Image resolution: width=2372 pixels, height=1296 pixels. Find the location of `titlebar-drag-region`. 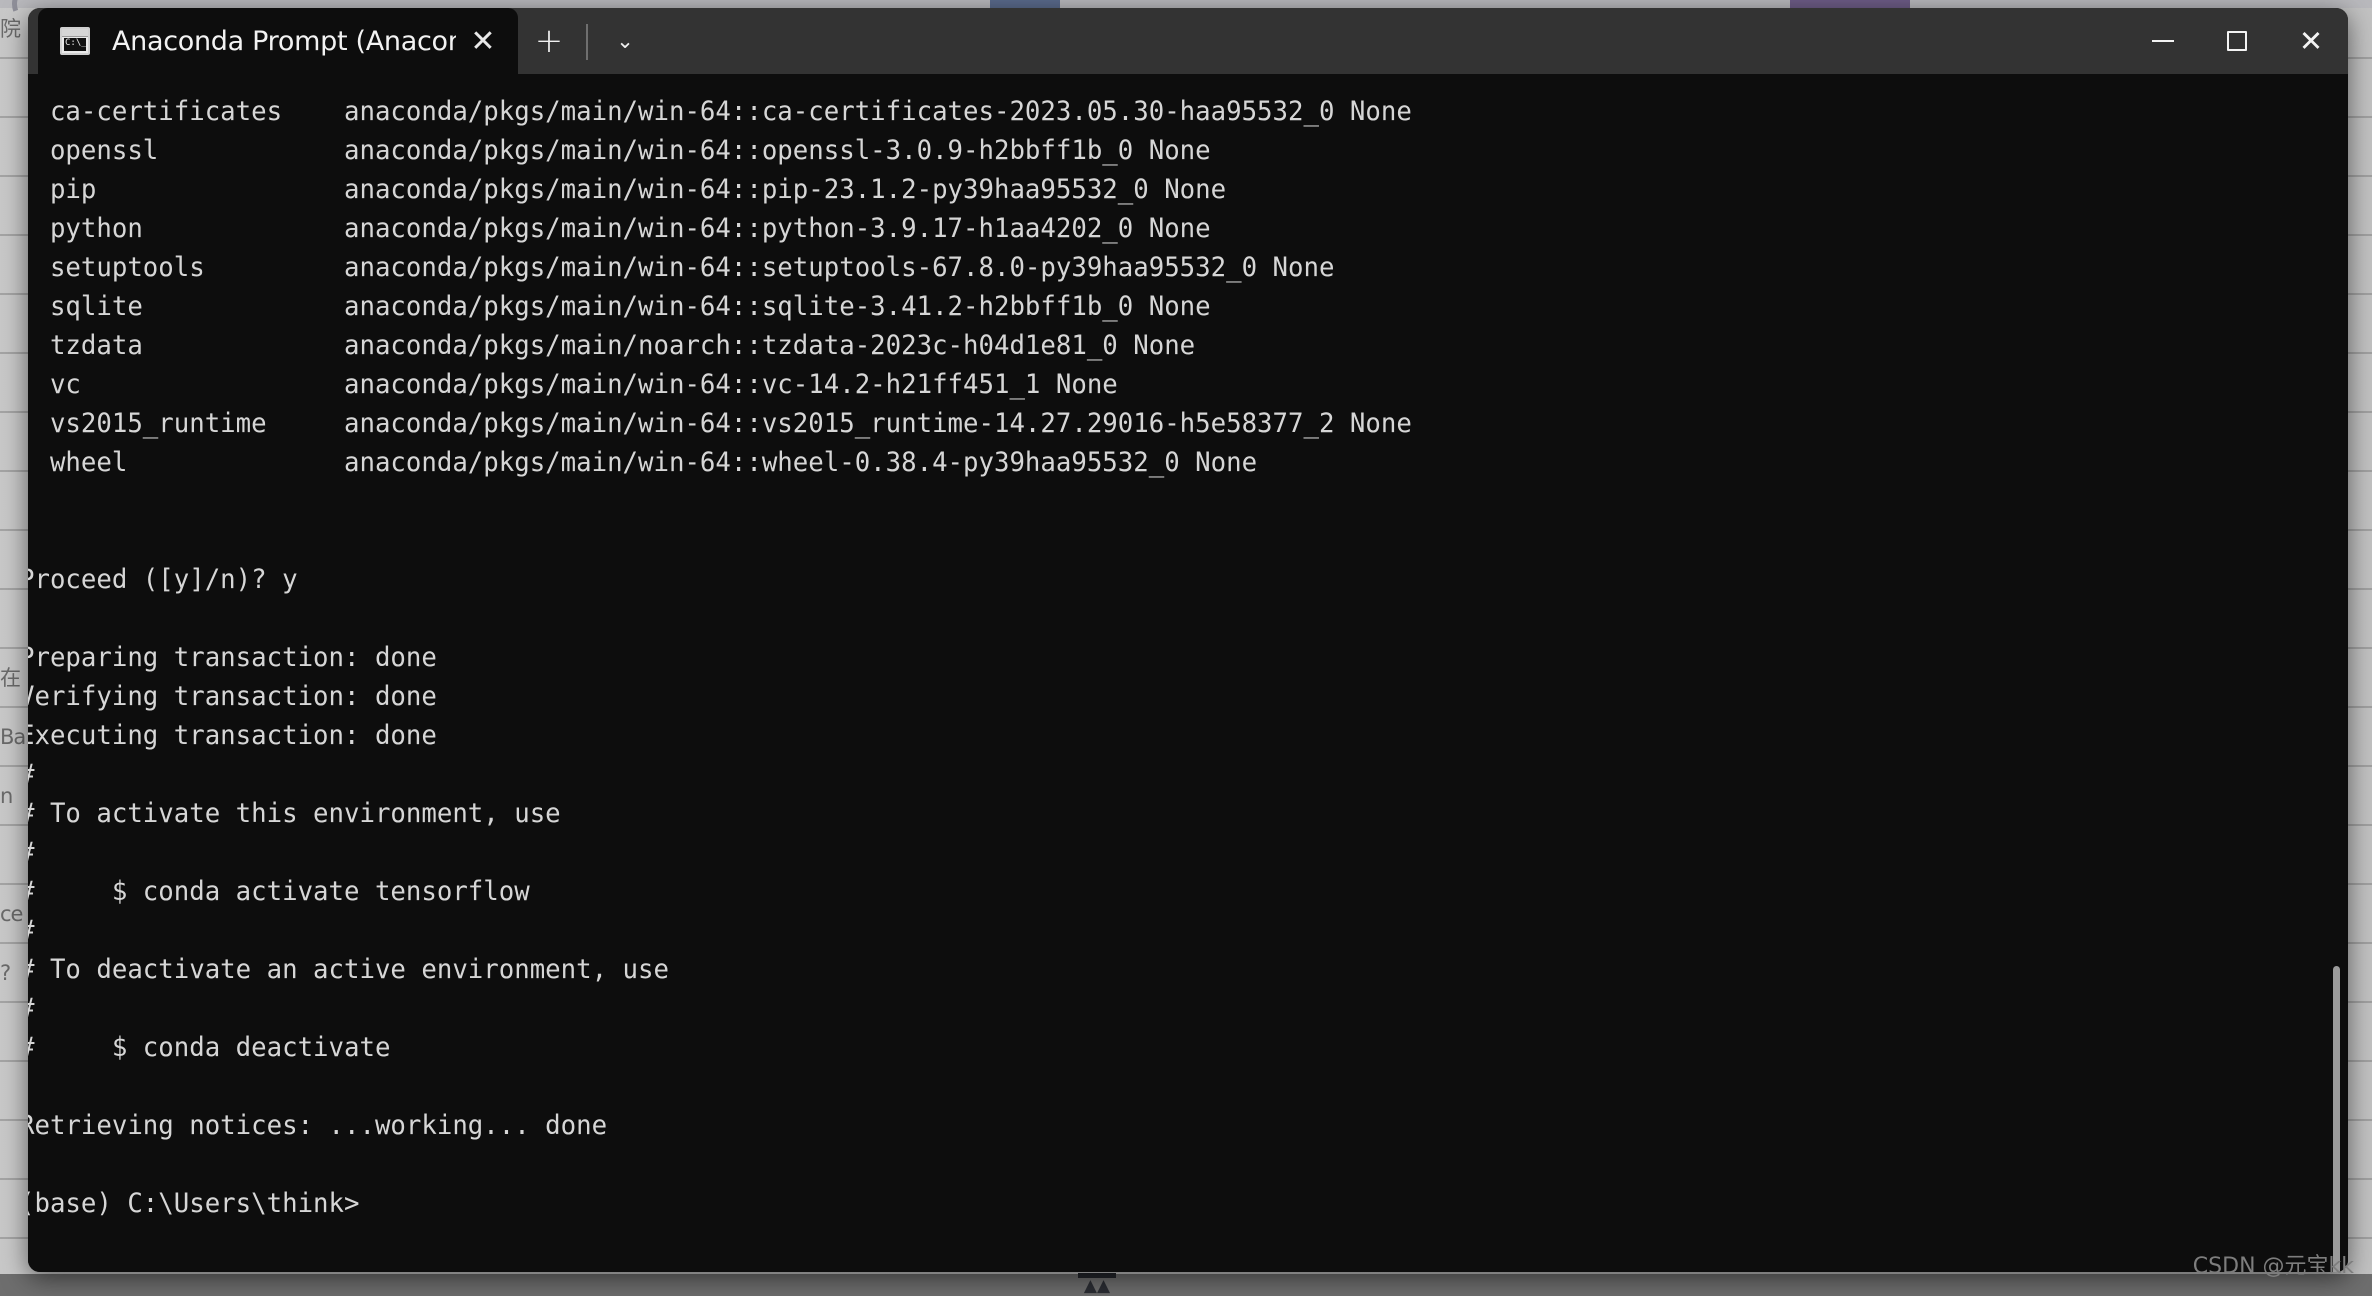

titlebar-drag-region is located at coordinates (1391, 41).